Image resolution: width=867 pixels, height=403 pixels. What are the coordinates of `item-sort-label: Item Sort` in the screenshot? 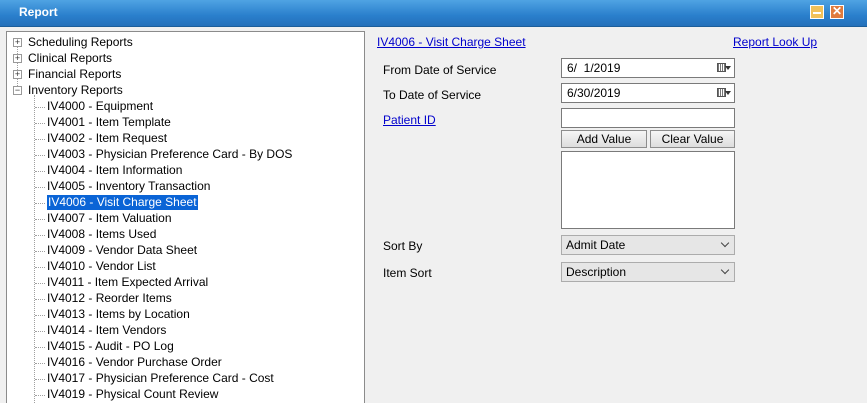 It's located at (407, 273).